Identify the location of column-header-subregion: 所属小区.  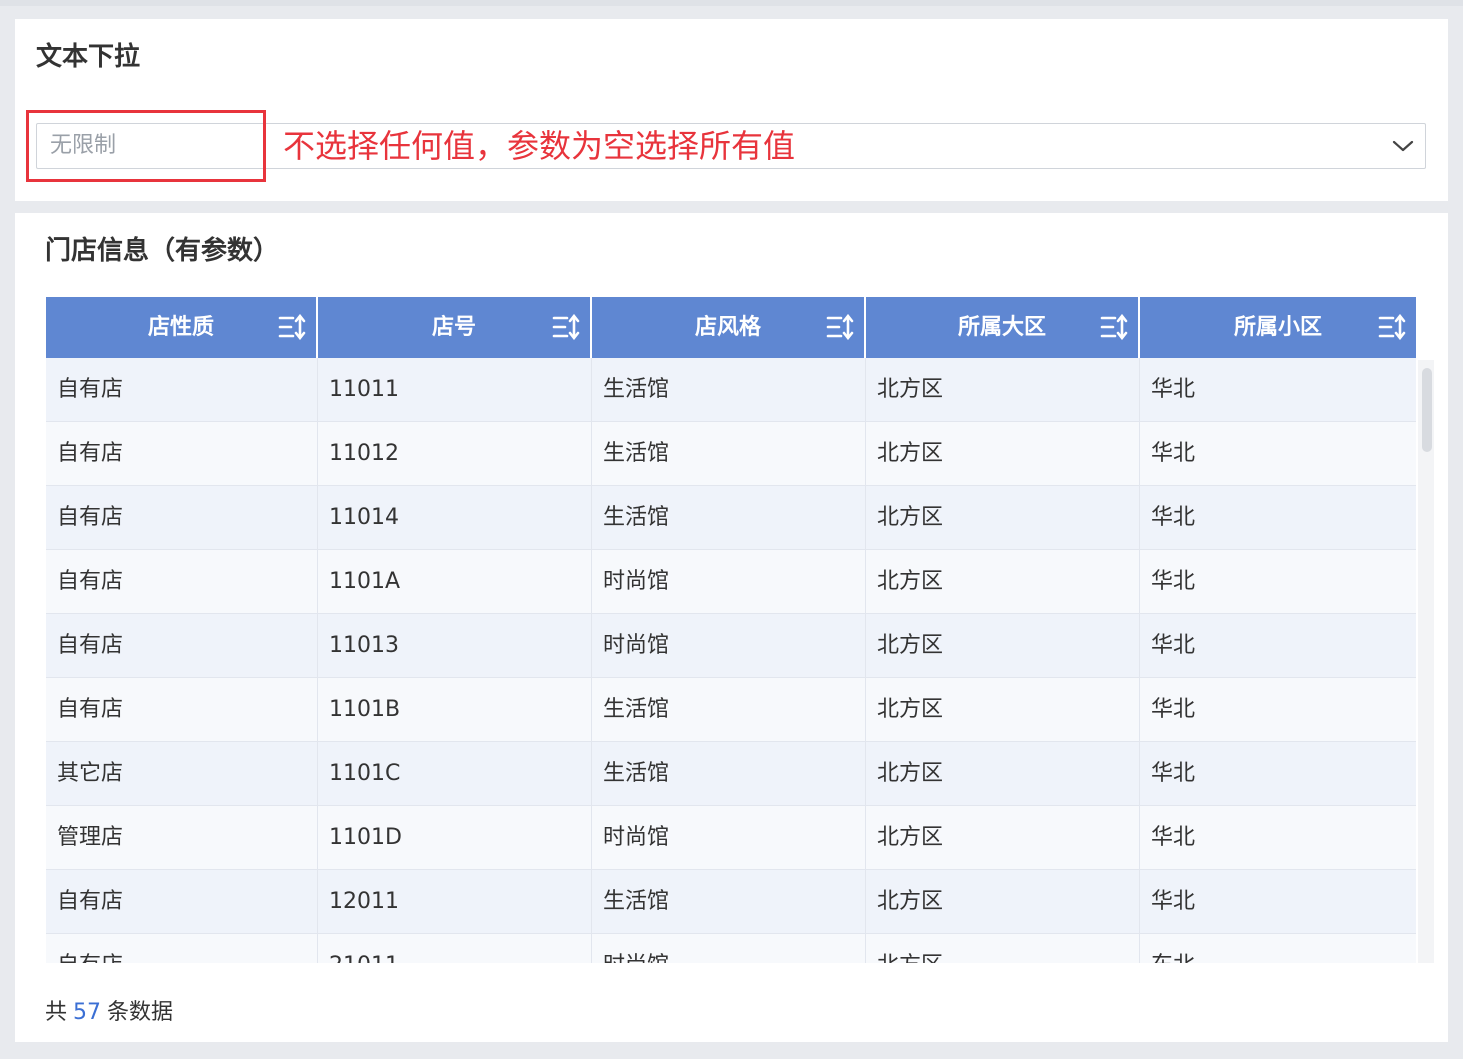
(1278, 327).